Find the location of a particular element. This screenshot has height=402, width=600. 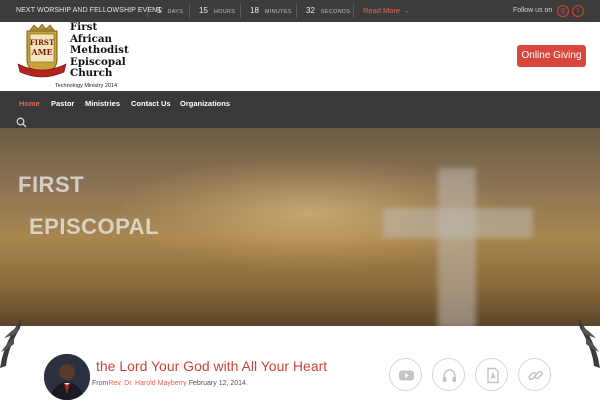

follow-us-label: Follow us on is located at coordinates (533, 10).